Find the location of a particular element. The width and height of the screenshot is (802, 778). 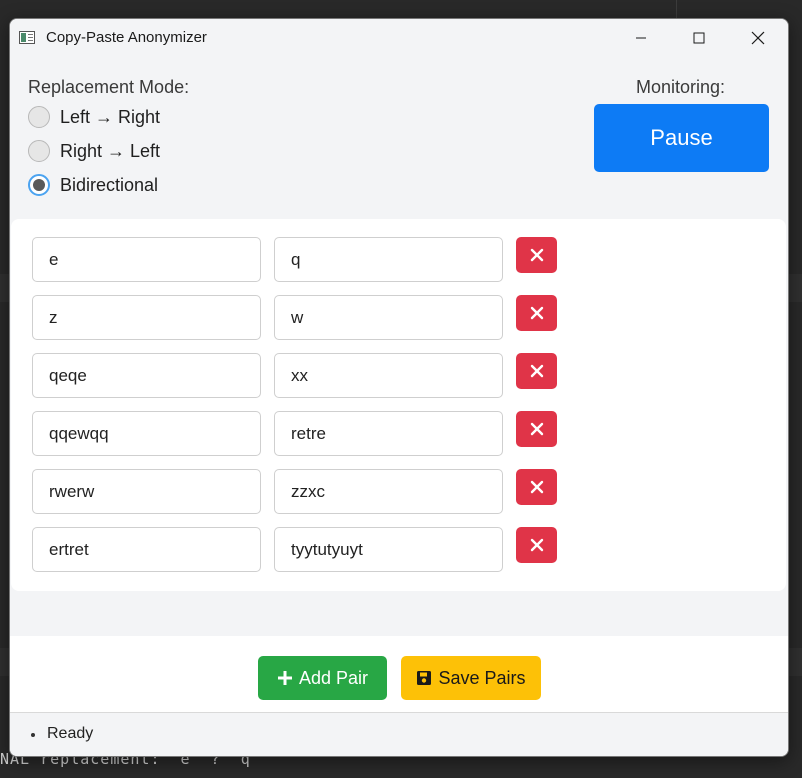

background-divider is located at coordinates (676, 10).